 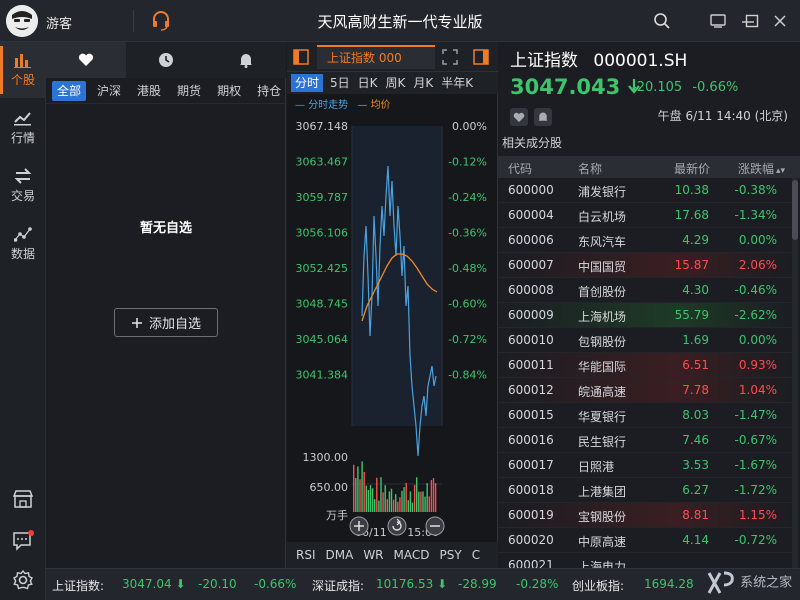 I want to click on index-name: 上证指数, so click(x=544, y=61).